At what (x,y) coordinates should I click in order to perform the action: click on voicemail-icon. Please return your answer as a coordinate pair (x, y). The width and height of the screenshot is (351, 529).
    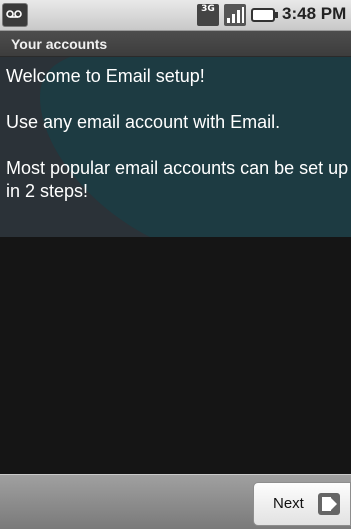
    Looking at the image, I should click on (15, 15).